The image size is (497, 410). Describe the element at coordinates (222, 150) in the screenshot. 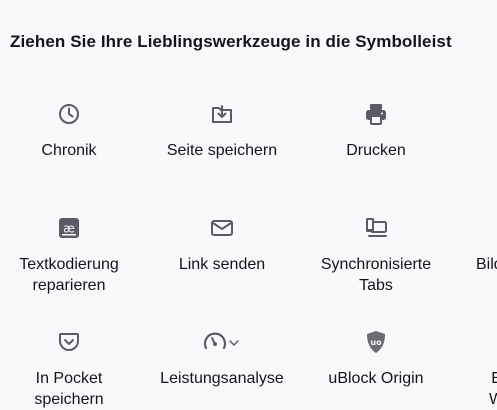

I see `palette-item-label: Seite speichern` at that location.